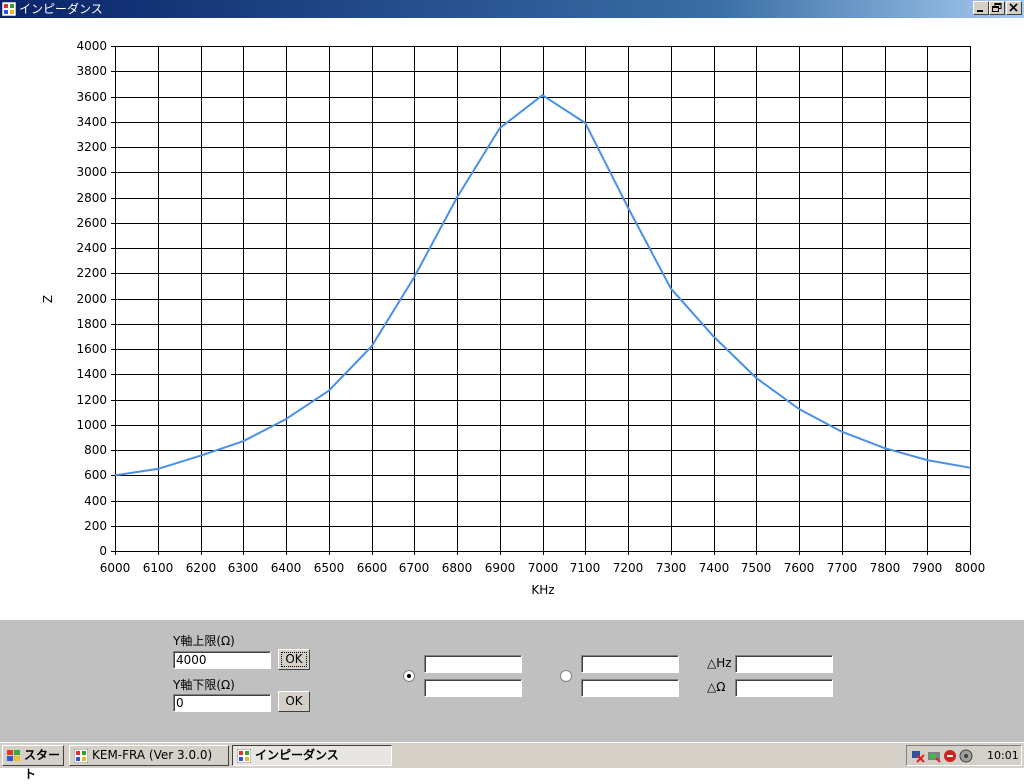  What do you see at coordinates (842, 568) in the screenshot?
I see `x-tick-label: 7700` at bounding box center [842, 568].